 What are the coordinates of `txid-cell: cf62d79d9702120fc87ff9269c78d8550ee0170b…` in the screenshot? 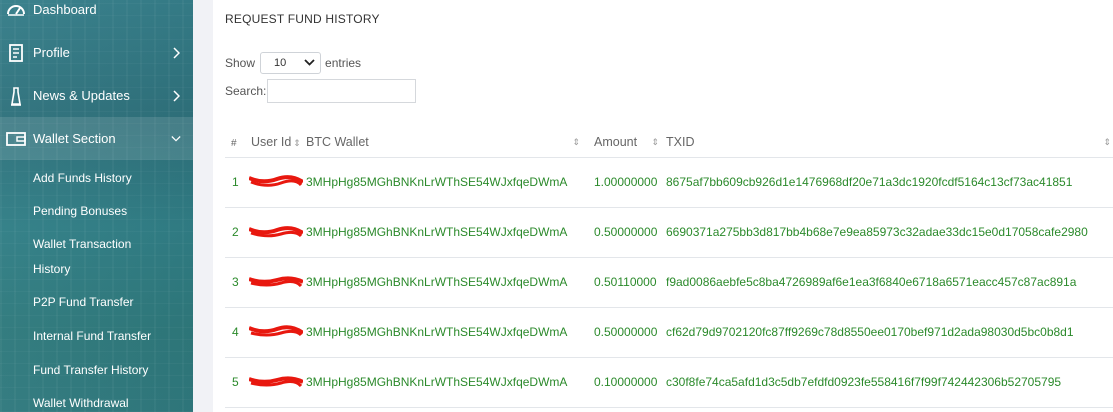 It's located at (889, 332).